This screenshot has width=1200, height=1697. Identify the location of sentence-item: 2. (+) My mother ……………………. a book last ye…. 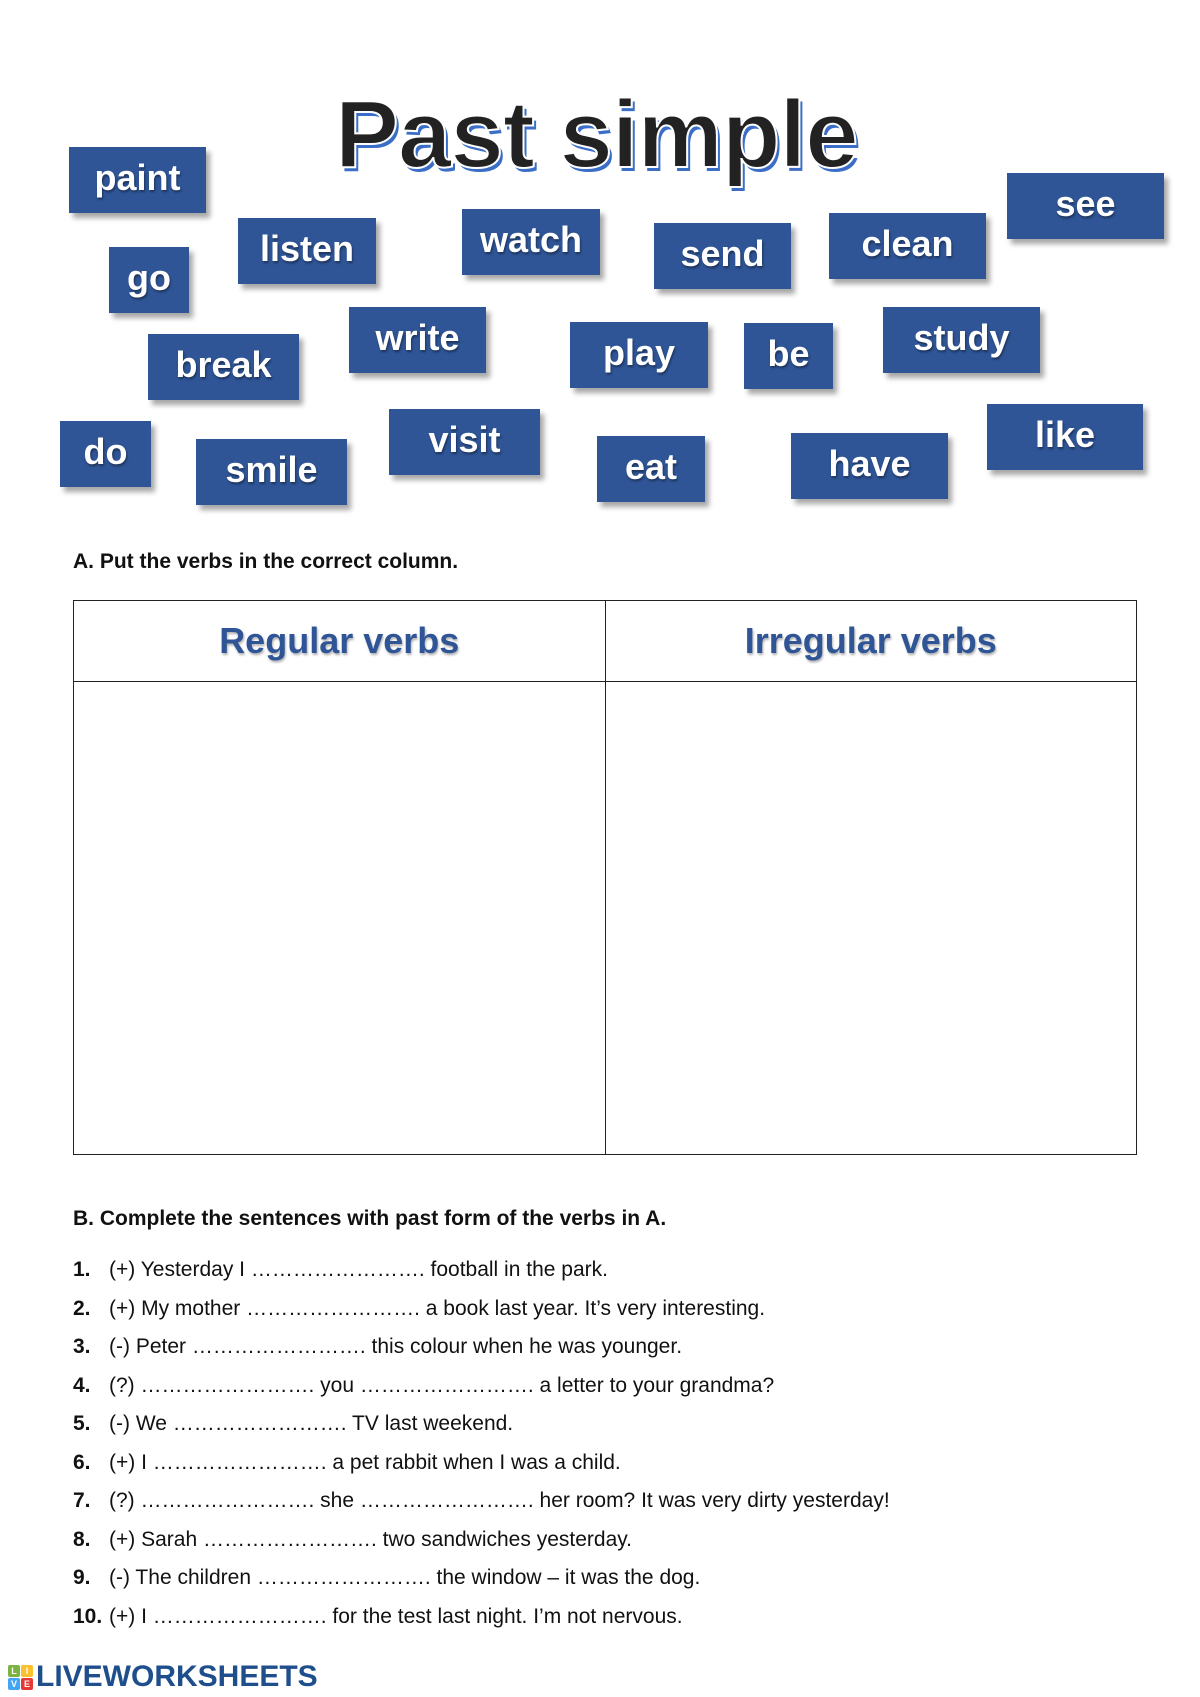
(419, 1309).